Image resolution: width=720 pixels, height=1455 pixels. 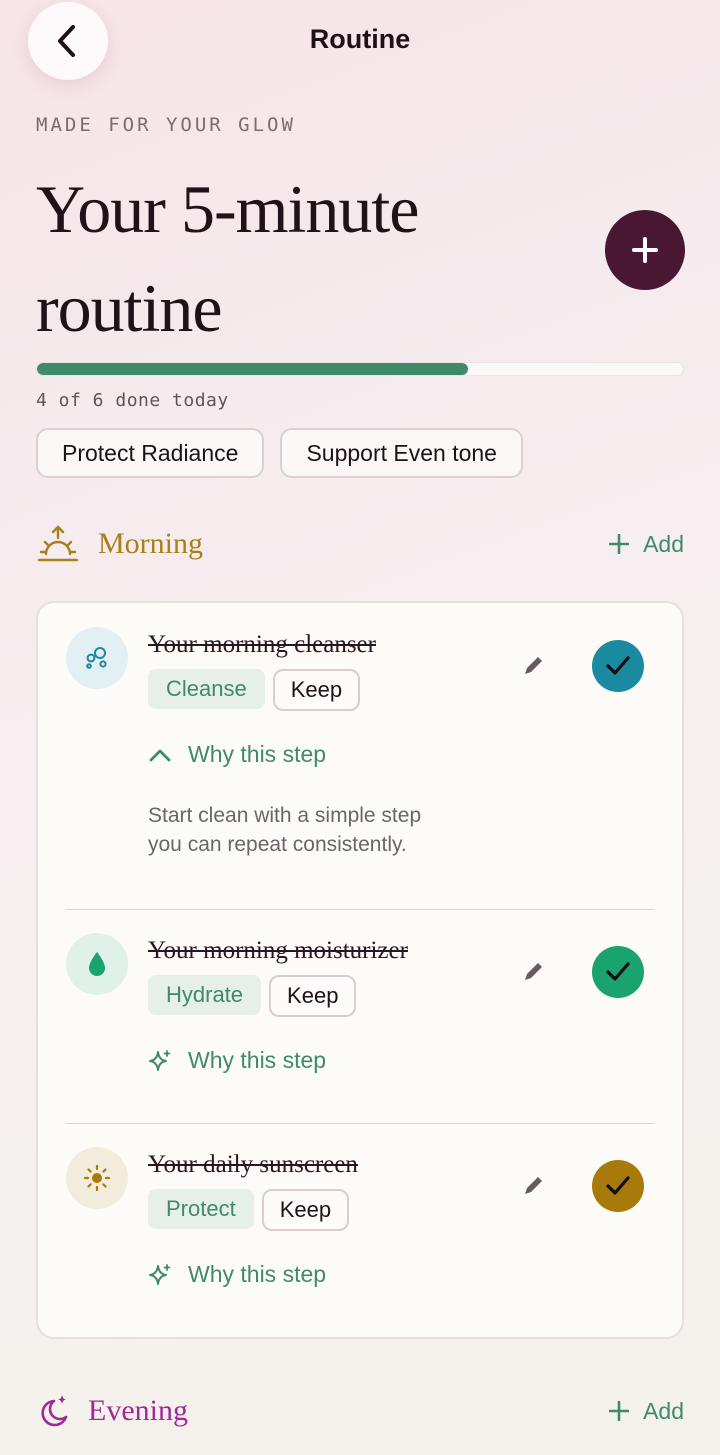 I want to click on evening-section-header: Evening Add, so click(x=360, y=1411).